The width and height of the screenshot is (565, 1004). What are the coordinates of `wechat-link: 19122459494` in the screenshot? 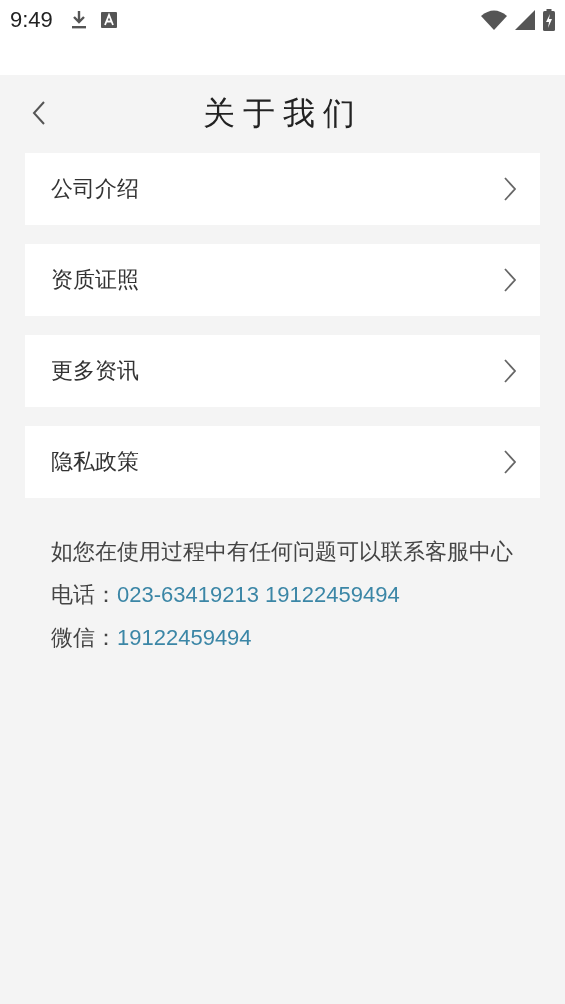 It's located at (184, 637).